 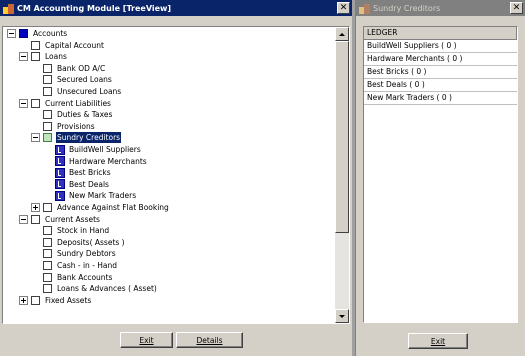 What do you see at coordinates (81, 68) in the screenshot?
I see `tree-node-label: Bank OD A/C` at bounding box center [81, 68].